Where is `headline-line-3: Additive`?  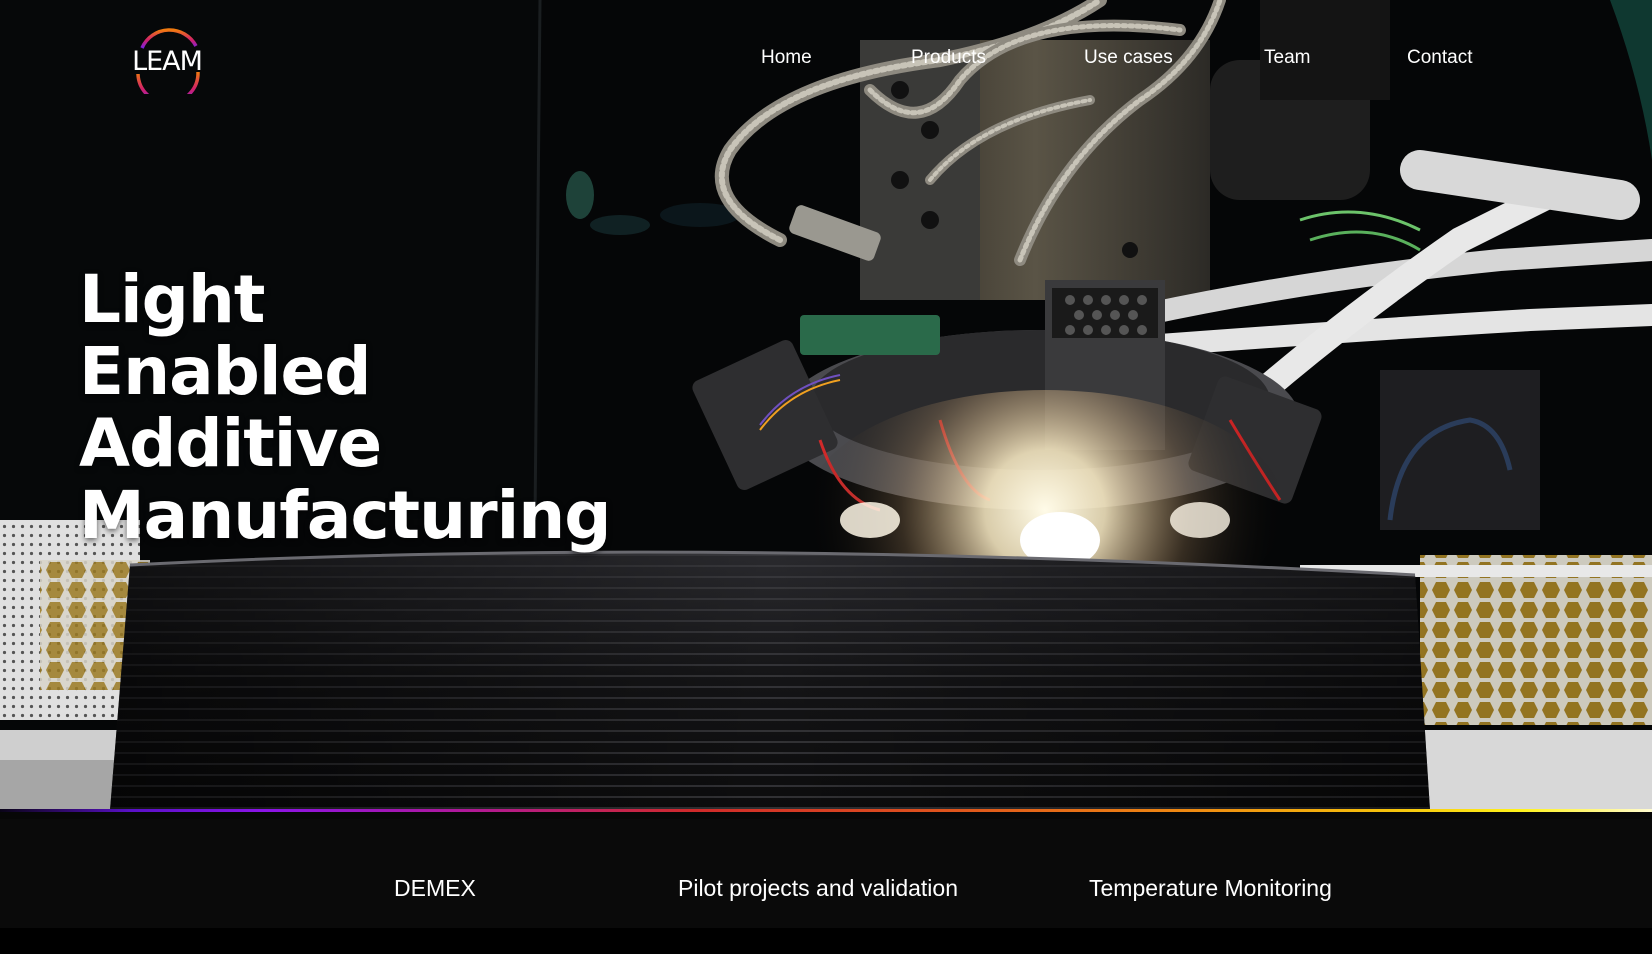
headline-line-3: Additive is located at coordinates (230, 443).